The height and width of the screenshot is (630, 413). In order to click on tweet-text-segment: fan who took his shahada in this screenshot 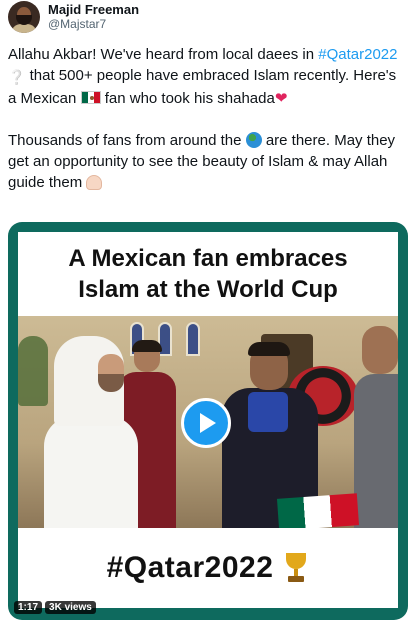, I will do `click(189, 98)`.